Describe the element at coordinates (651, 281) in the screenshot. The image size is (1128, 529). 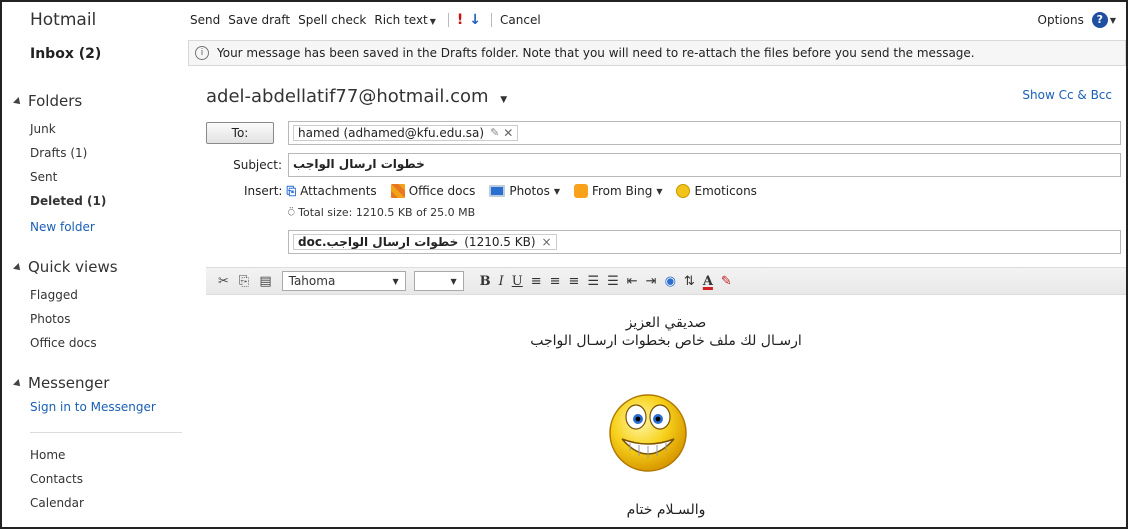
I see `increase-indent-icon: ⇥` at that location.